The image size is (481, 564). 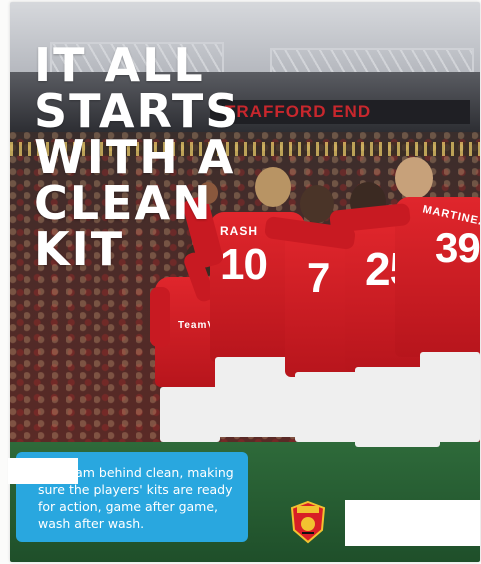 What do you see at coordinates (308, 522) in the screenshot?
I see `manchester-united-crest-icon` at bounding box center [308, 522].